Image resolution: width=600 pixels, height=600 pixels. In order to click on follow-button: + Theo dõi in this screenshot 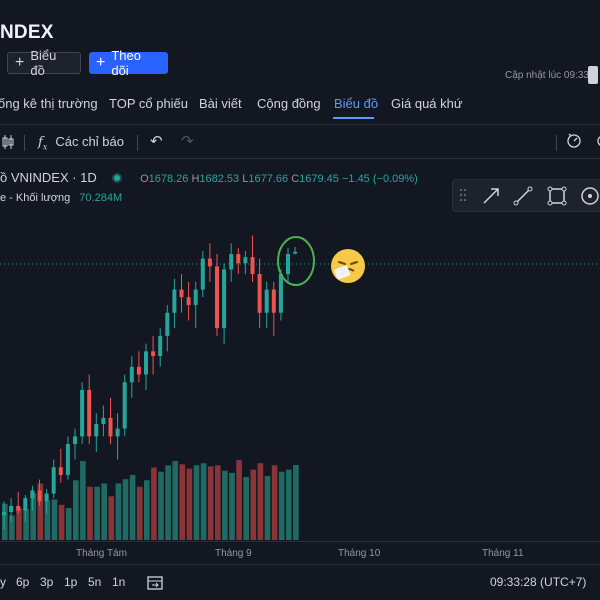, I will do `click(128, 63)`.